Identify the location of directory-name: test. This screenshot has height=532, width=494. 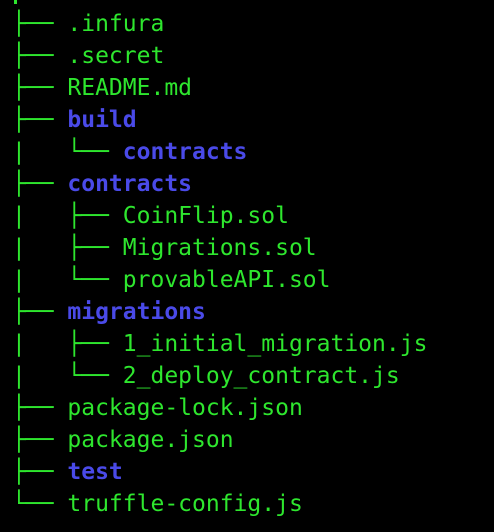
(95, 472).